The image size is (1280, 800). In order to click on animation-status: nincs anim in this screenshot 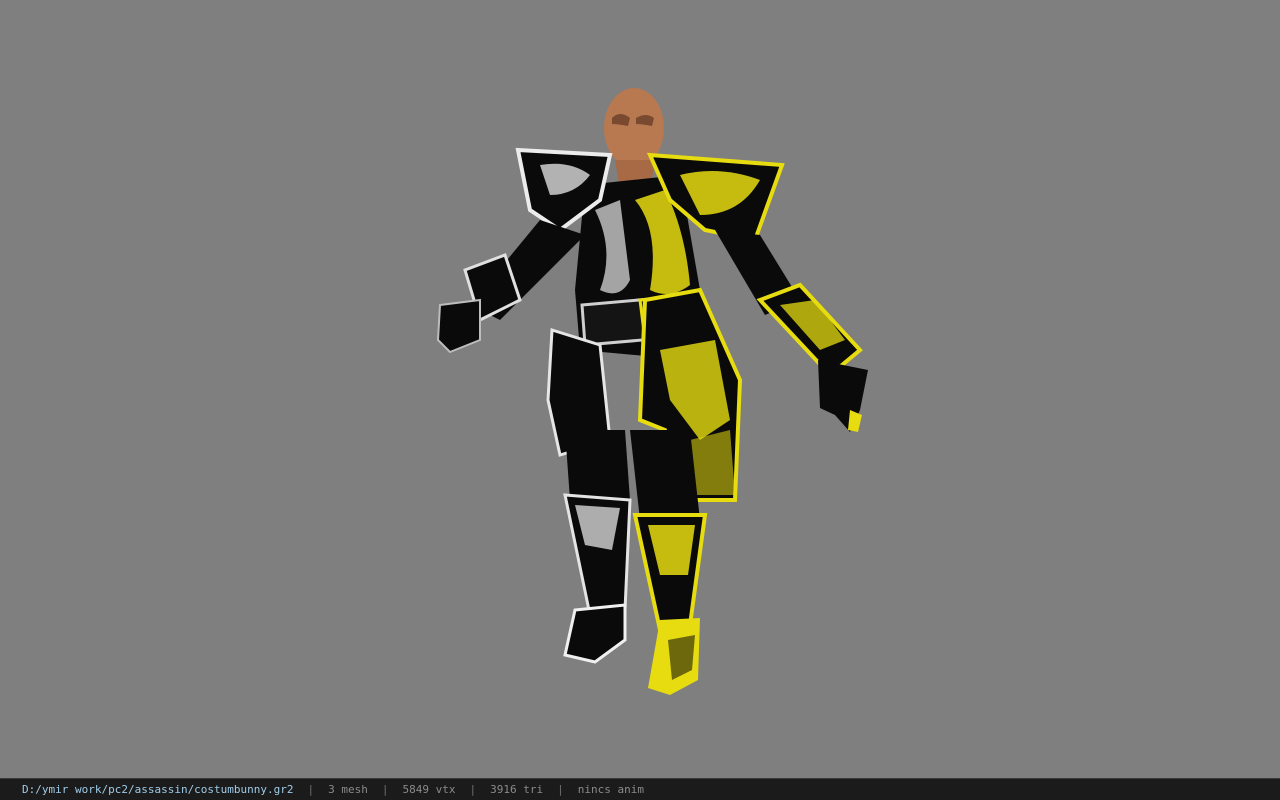, I will do `click(610, 789)`.